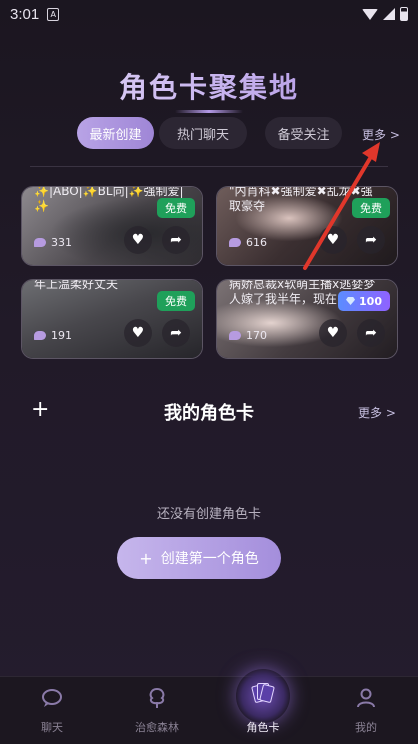 This screenshot has height=744, width=418. What do you see at coordinates (157, 727) in the screenshot?
I see `nav-label: 治愈森林` at bounding box center [157, 727].